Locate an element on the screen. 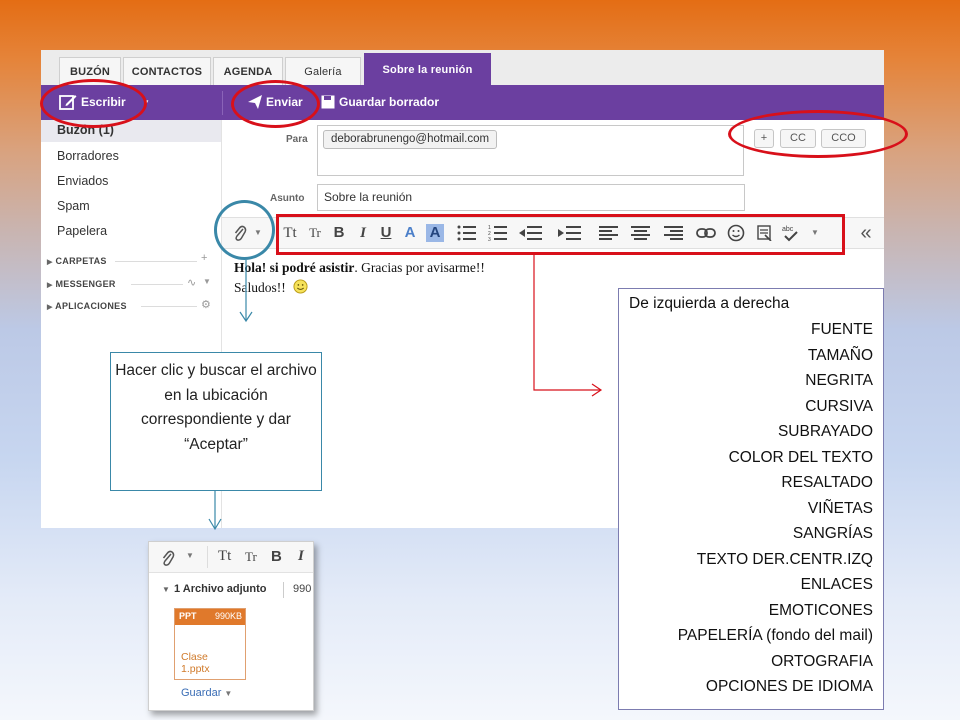  attachment-toolbar: ▼ Tt Tr B I is located at coordinates (231, 557).